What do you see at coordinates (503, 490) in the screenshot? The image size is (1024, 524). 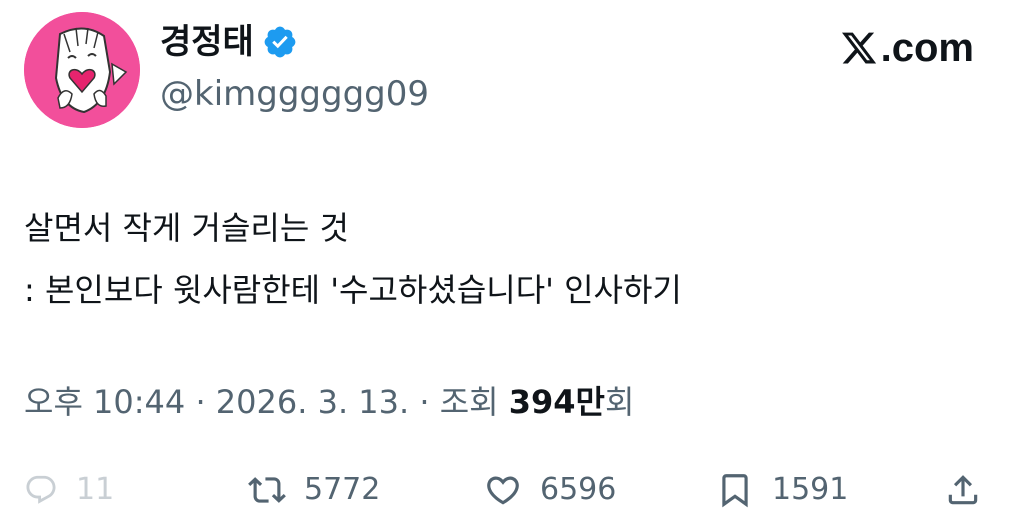 I see `heart-icon` at bounding box center [503, 490].